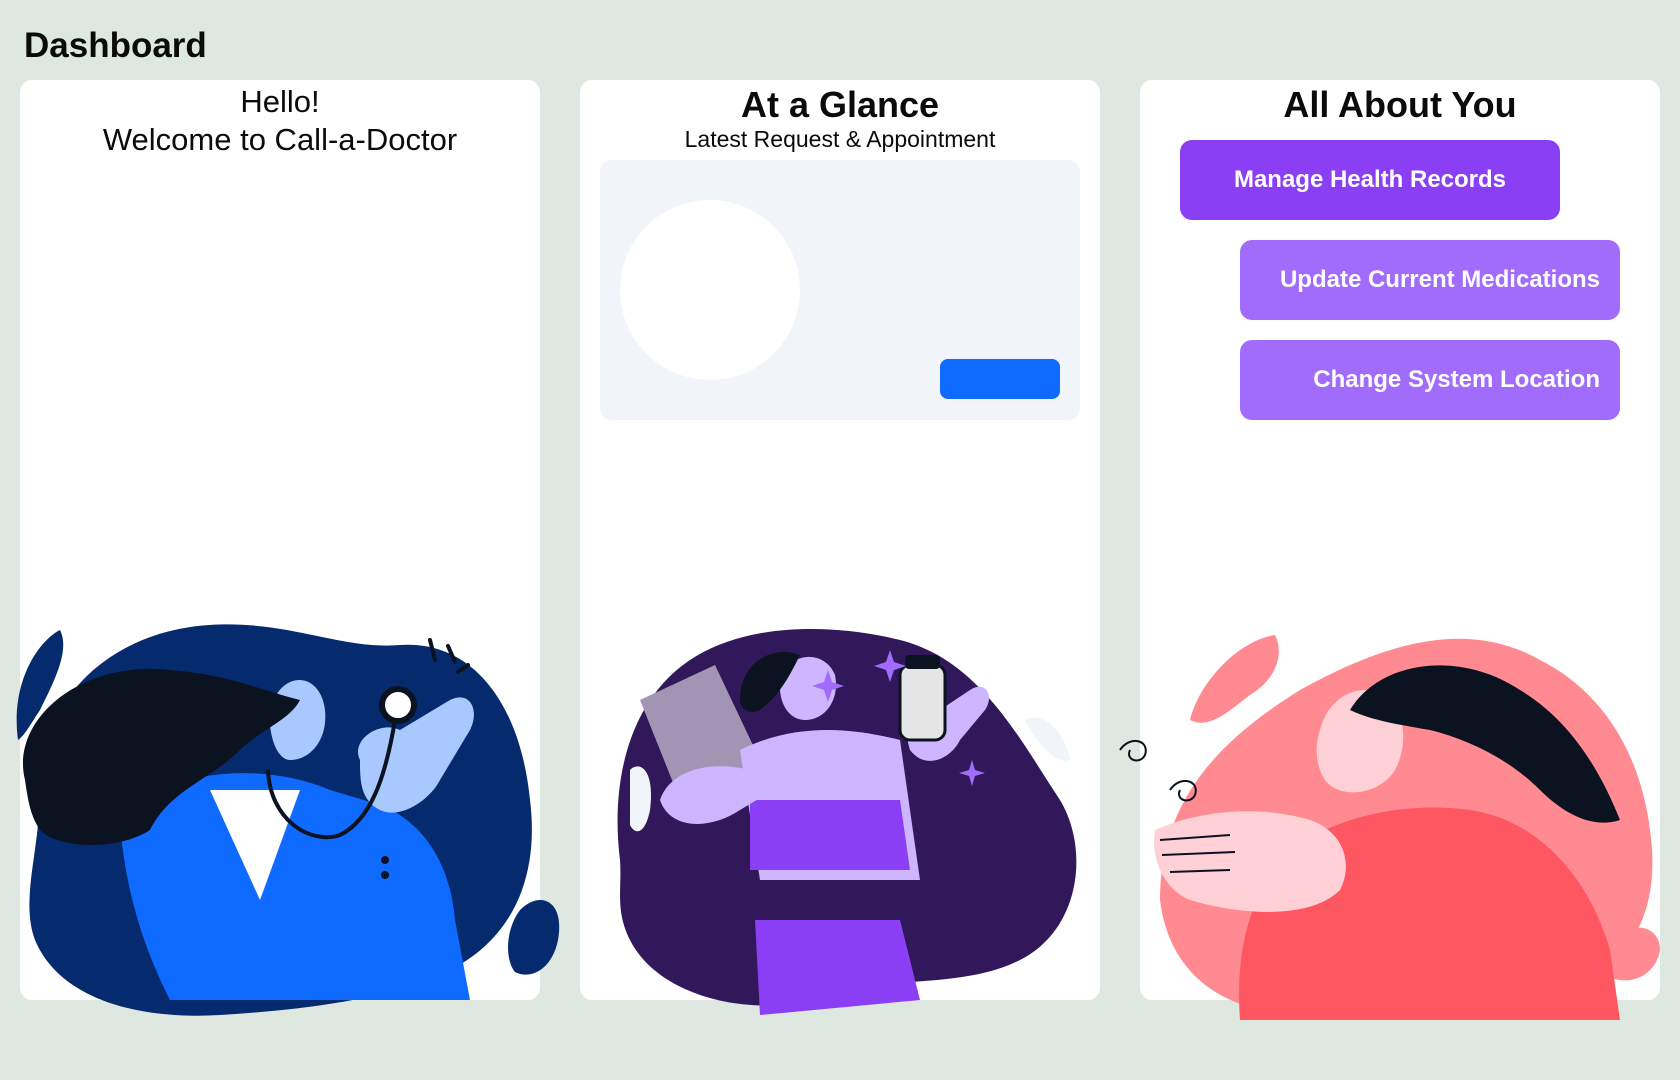 The height and width of the screenshot is (1080, 1680). What do you see at coordinates (1370, 180) in the screenshot?
I see `manage-health-records-button: Manage Health Records` at bounding box center [1370, 180].